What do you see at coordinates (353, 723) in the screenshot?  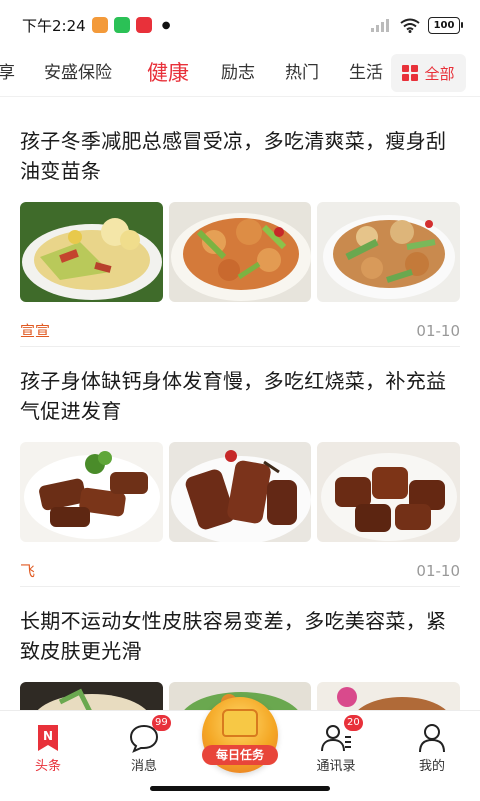 I see `contacts-badge: 20` at bounding box center [353, 723].